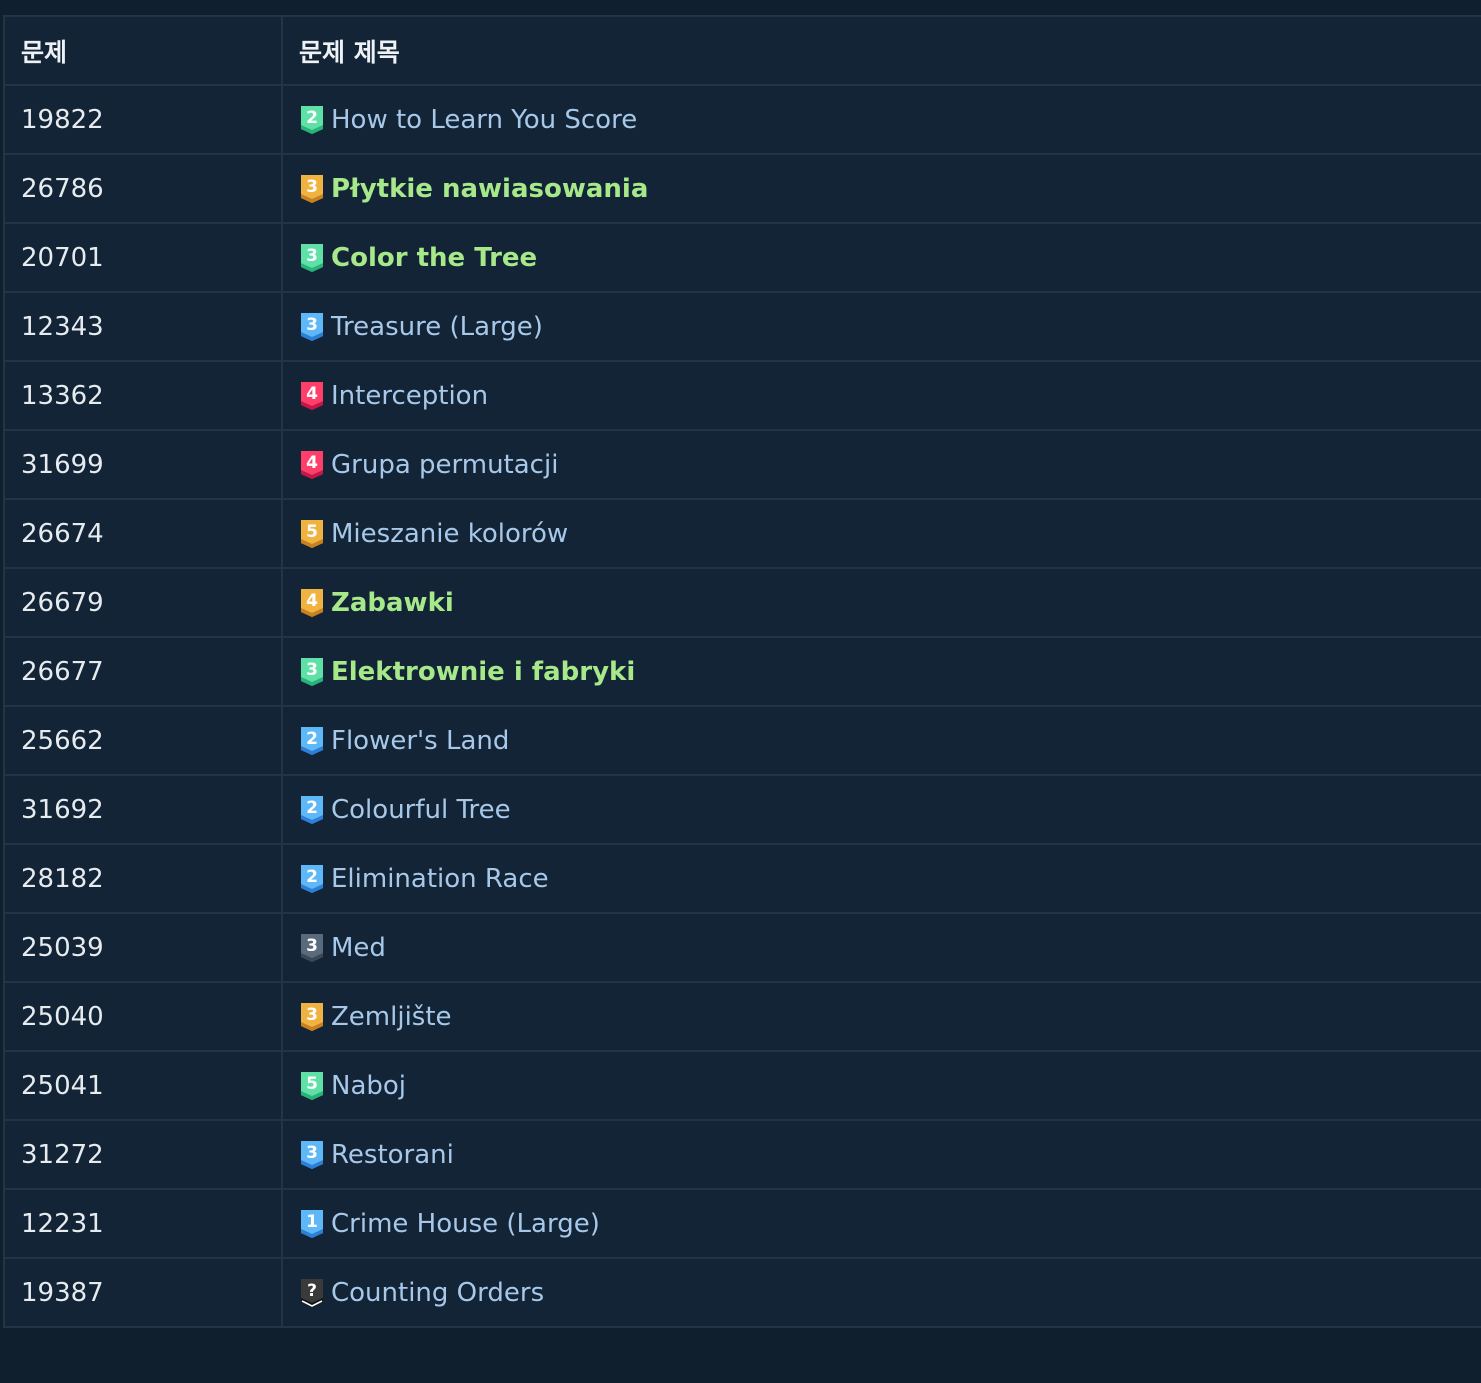 Image resolution: width=1481 pixels, height=1383 pixels. Describe the element at coordinates (143, 1085) in the screenshot. I see `problem-id: 25041` at that location.